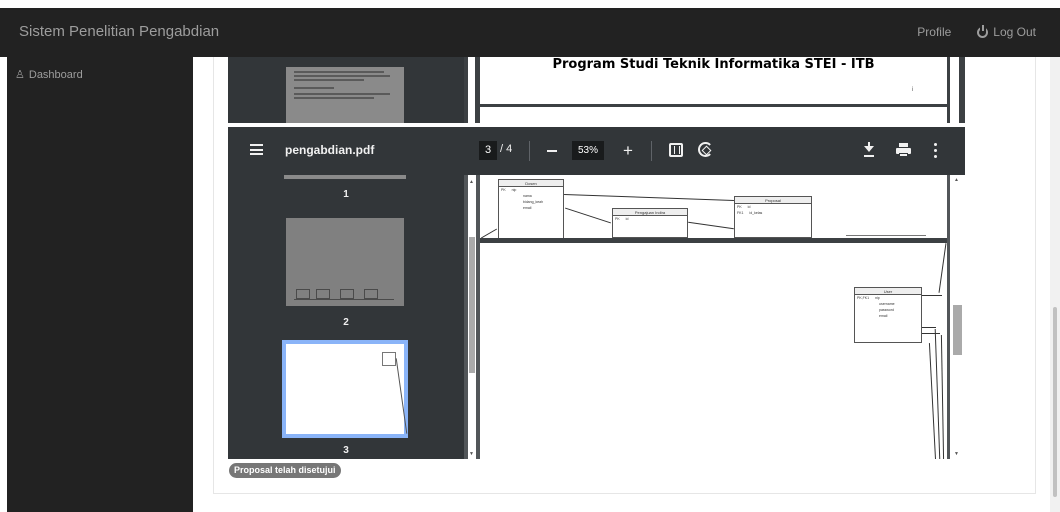 The image size is (1060, 512). Describe the element at coordinates (676, 150) in the screenshot. I see `fit-page-icon` at that location.